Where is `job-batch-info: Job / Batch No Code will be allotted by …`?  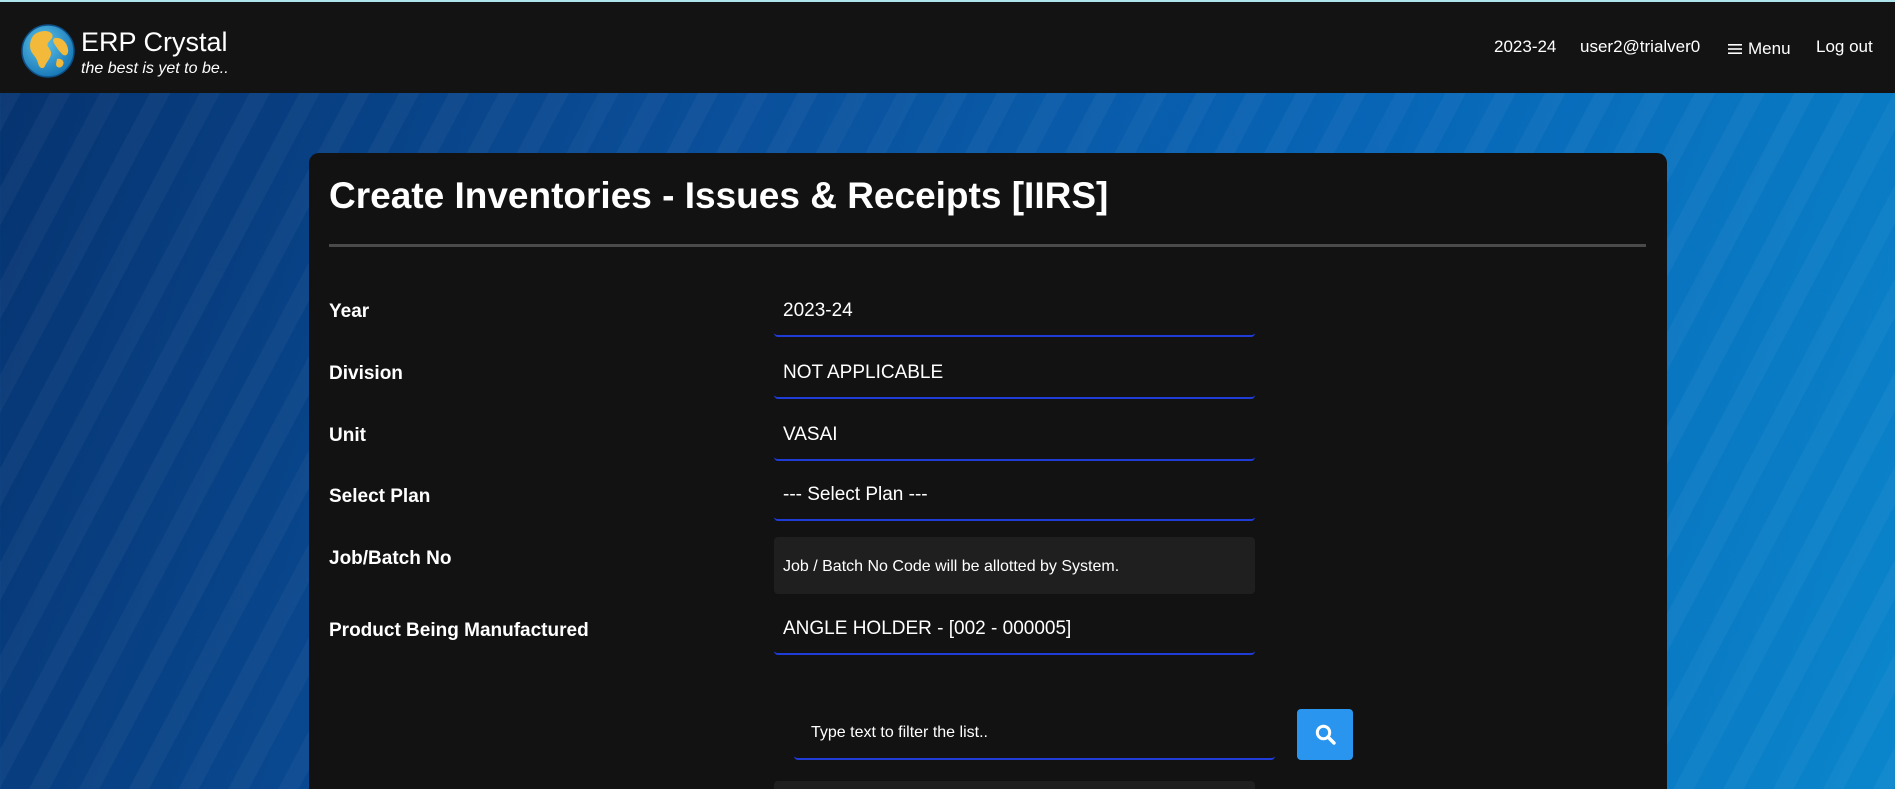
job-batch-info: Job / Batch No Code will be allotted by … is located at coordinates (1014, 565).